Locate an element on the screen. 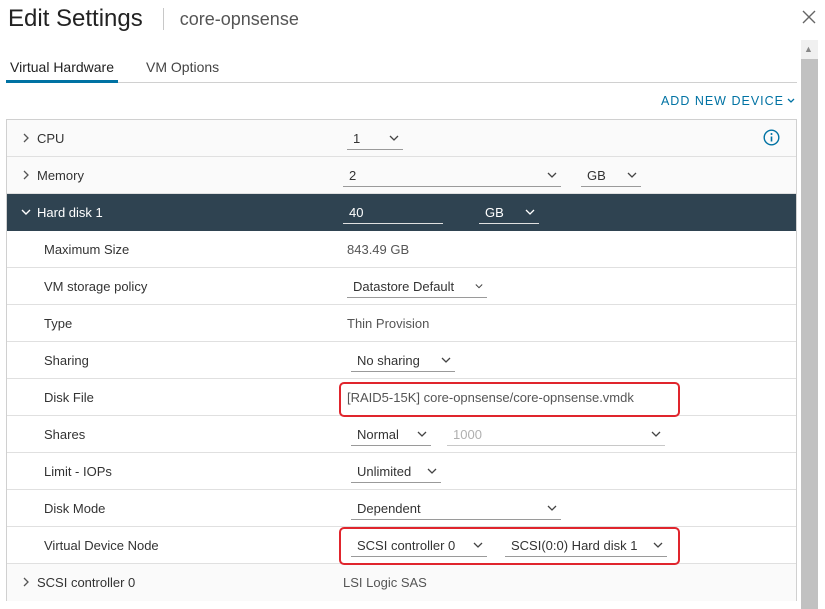 This screenshot has height=609, width=825. shares-label: Shares is located at coordinates (65, 434).